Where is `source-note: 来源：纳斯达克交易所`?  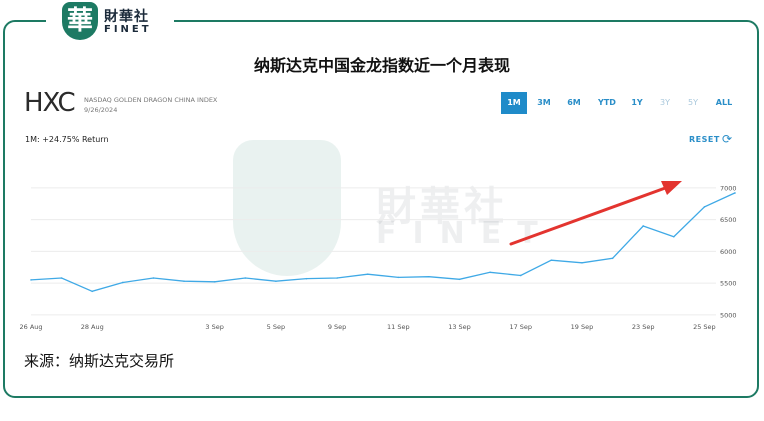
source-note: 来源：纳斯达克交易所 is located at coordinates (99, 361).